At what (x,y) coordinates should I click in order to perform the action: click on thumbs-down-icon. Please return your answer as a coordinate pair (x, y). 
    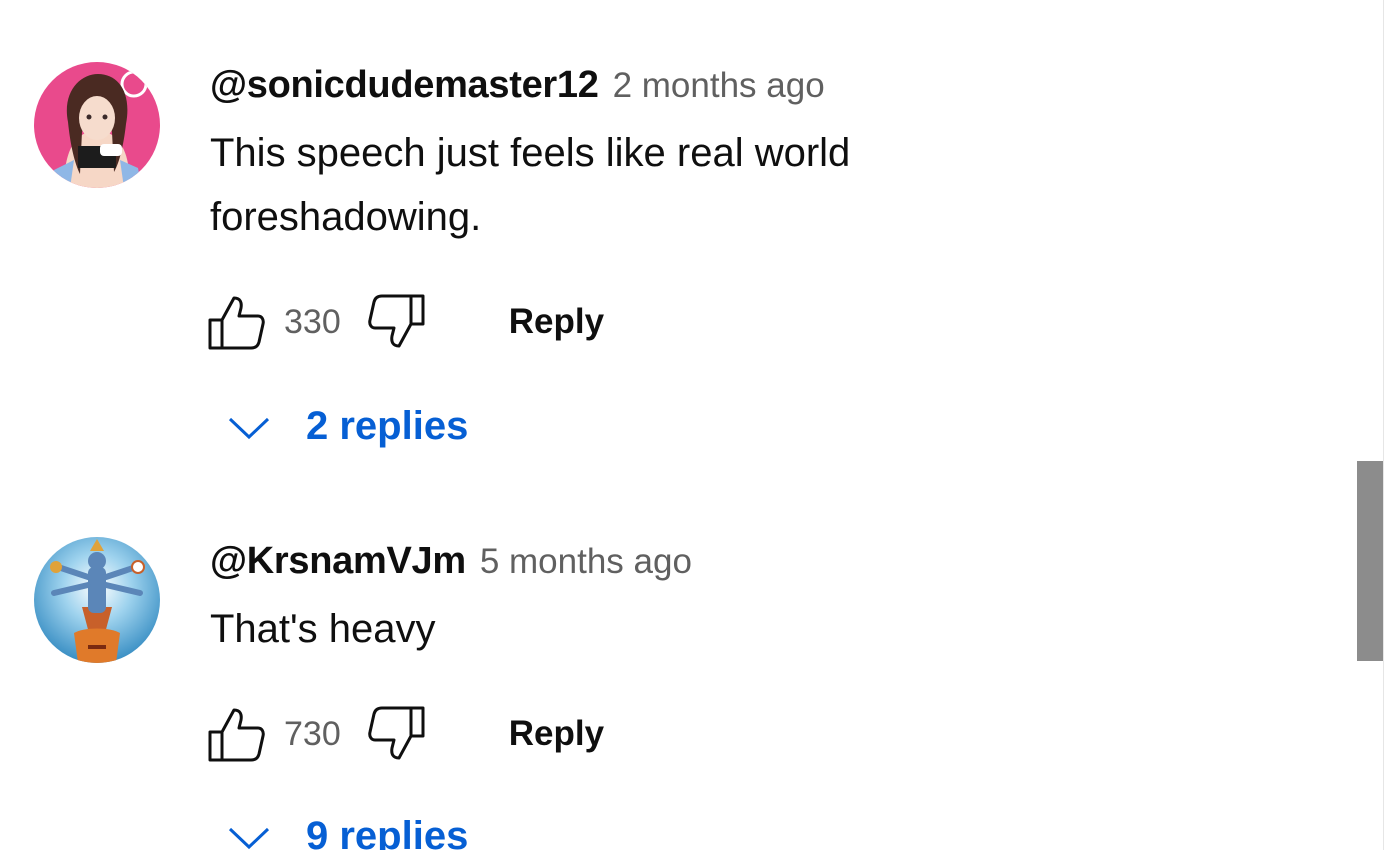
    Looking at the image, I should click on (396, 733).